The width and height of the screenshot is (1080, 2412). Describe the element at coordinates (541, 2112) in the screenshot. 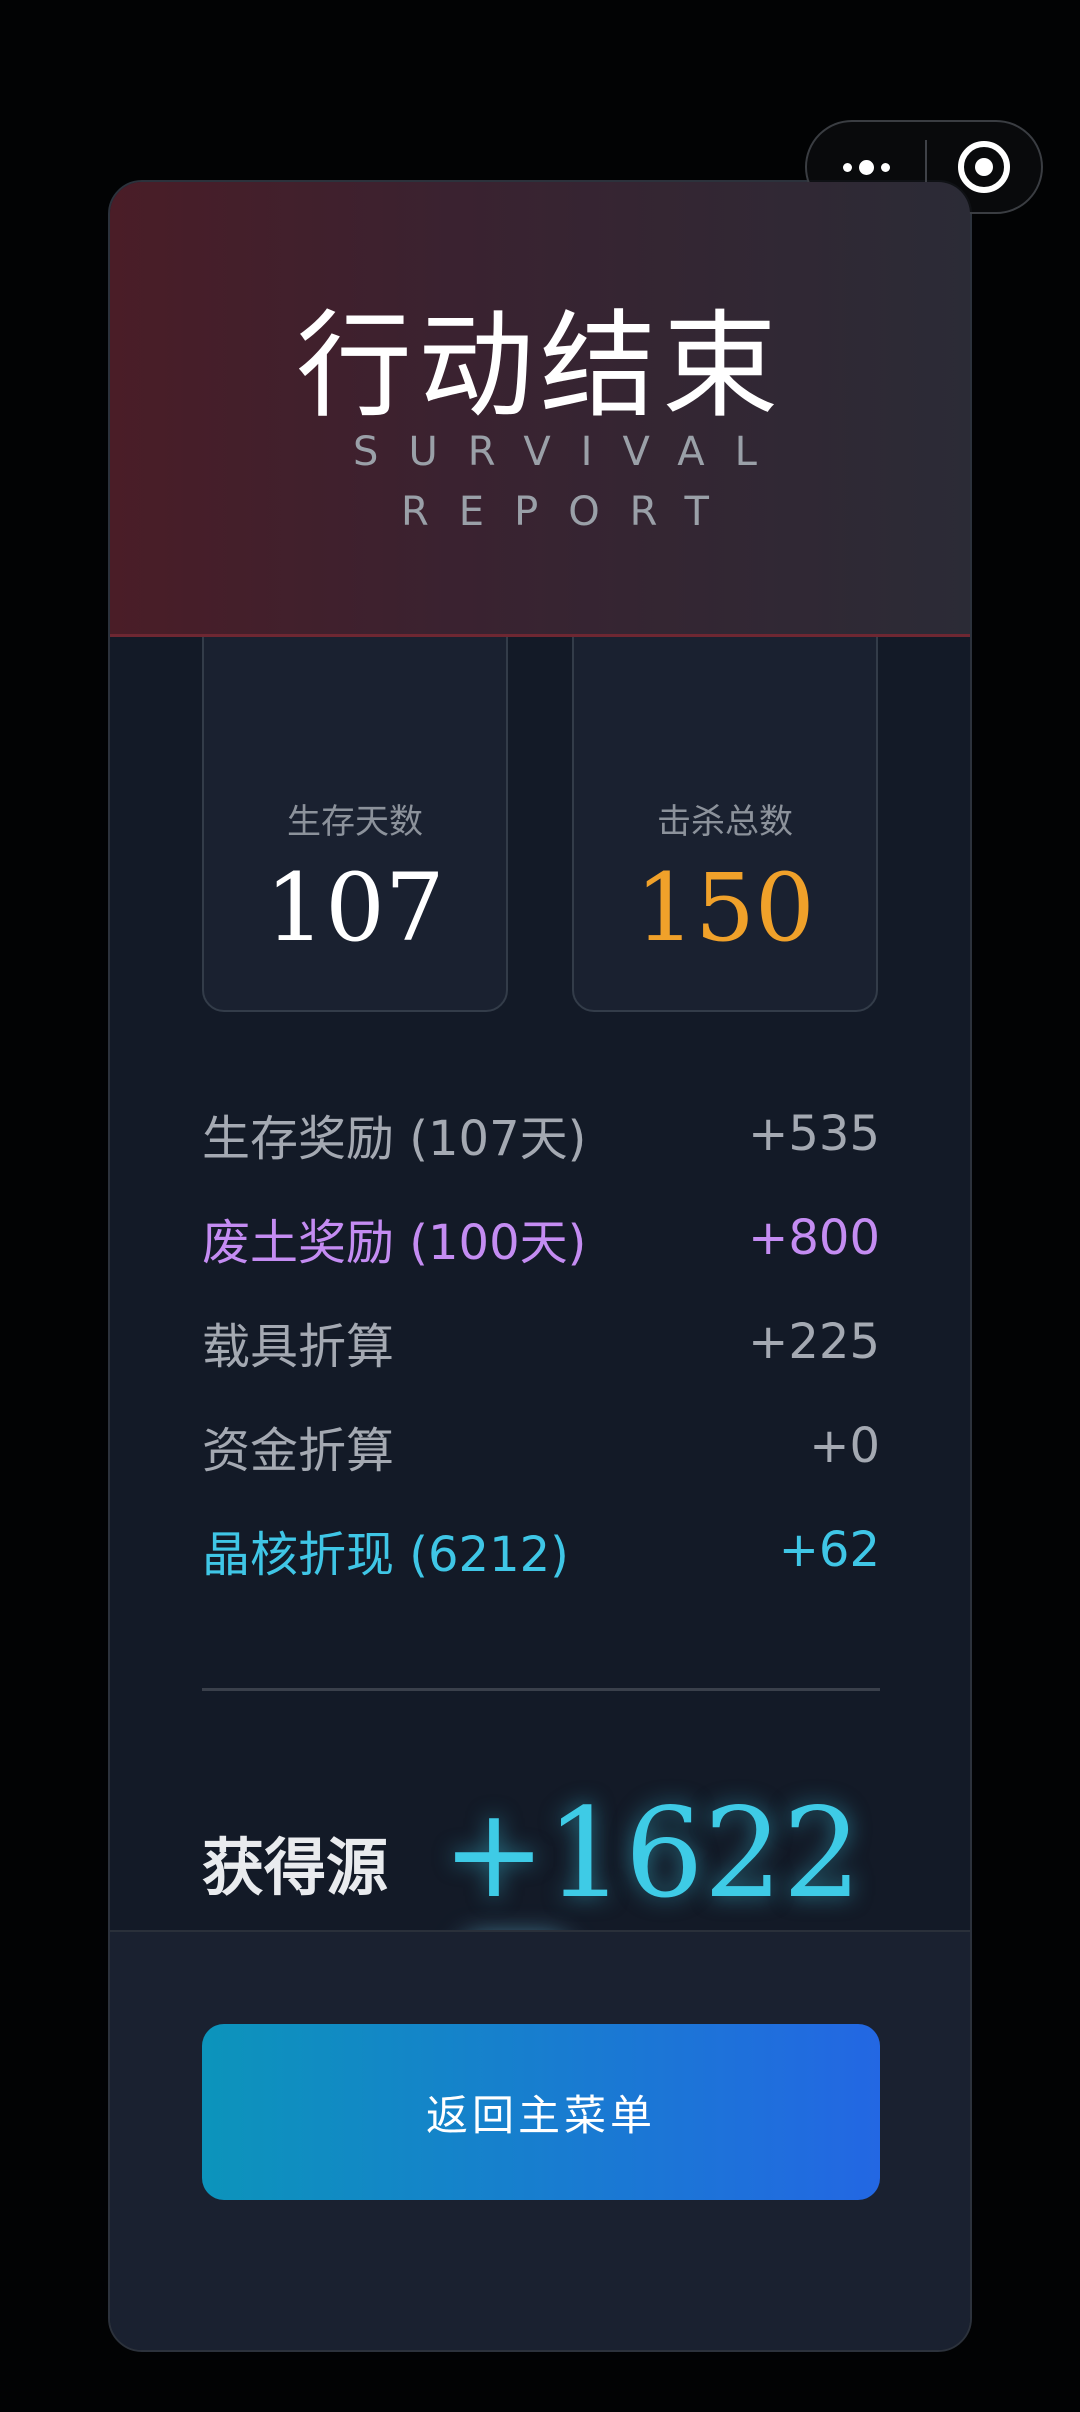

I see `return-main-menu-button: 返回主菜单` at that location.